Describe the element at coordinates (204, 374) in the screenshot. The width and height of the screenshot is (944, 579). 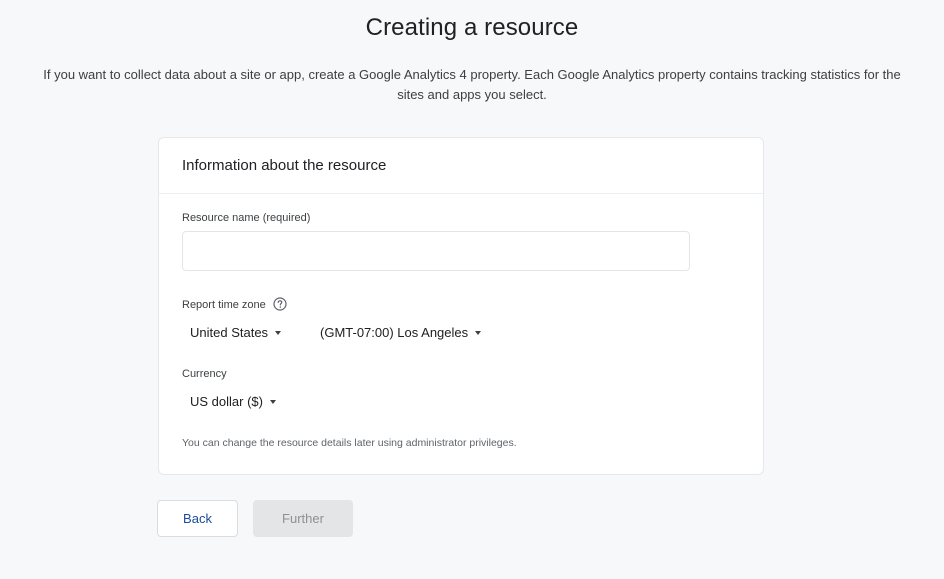
I see `currency-label: Currency` at that location.